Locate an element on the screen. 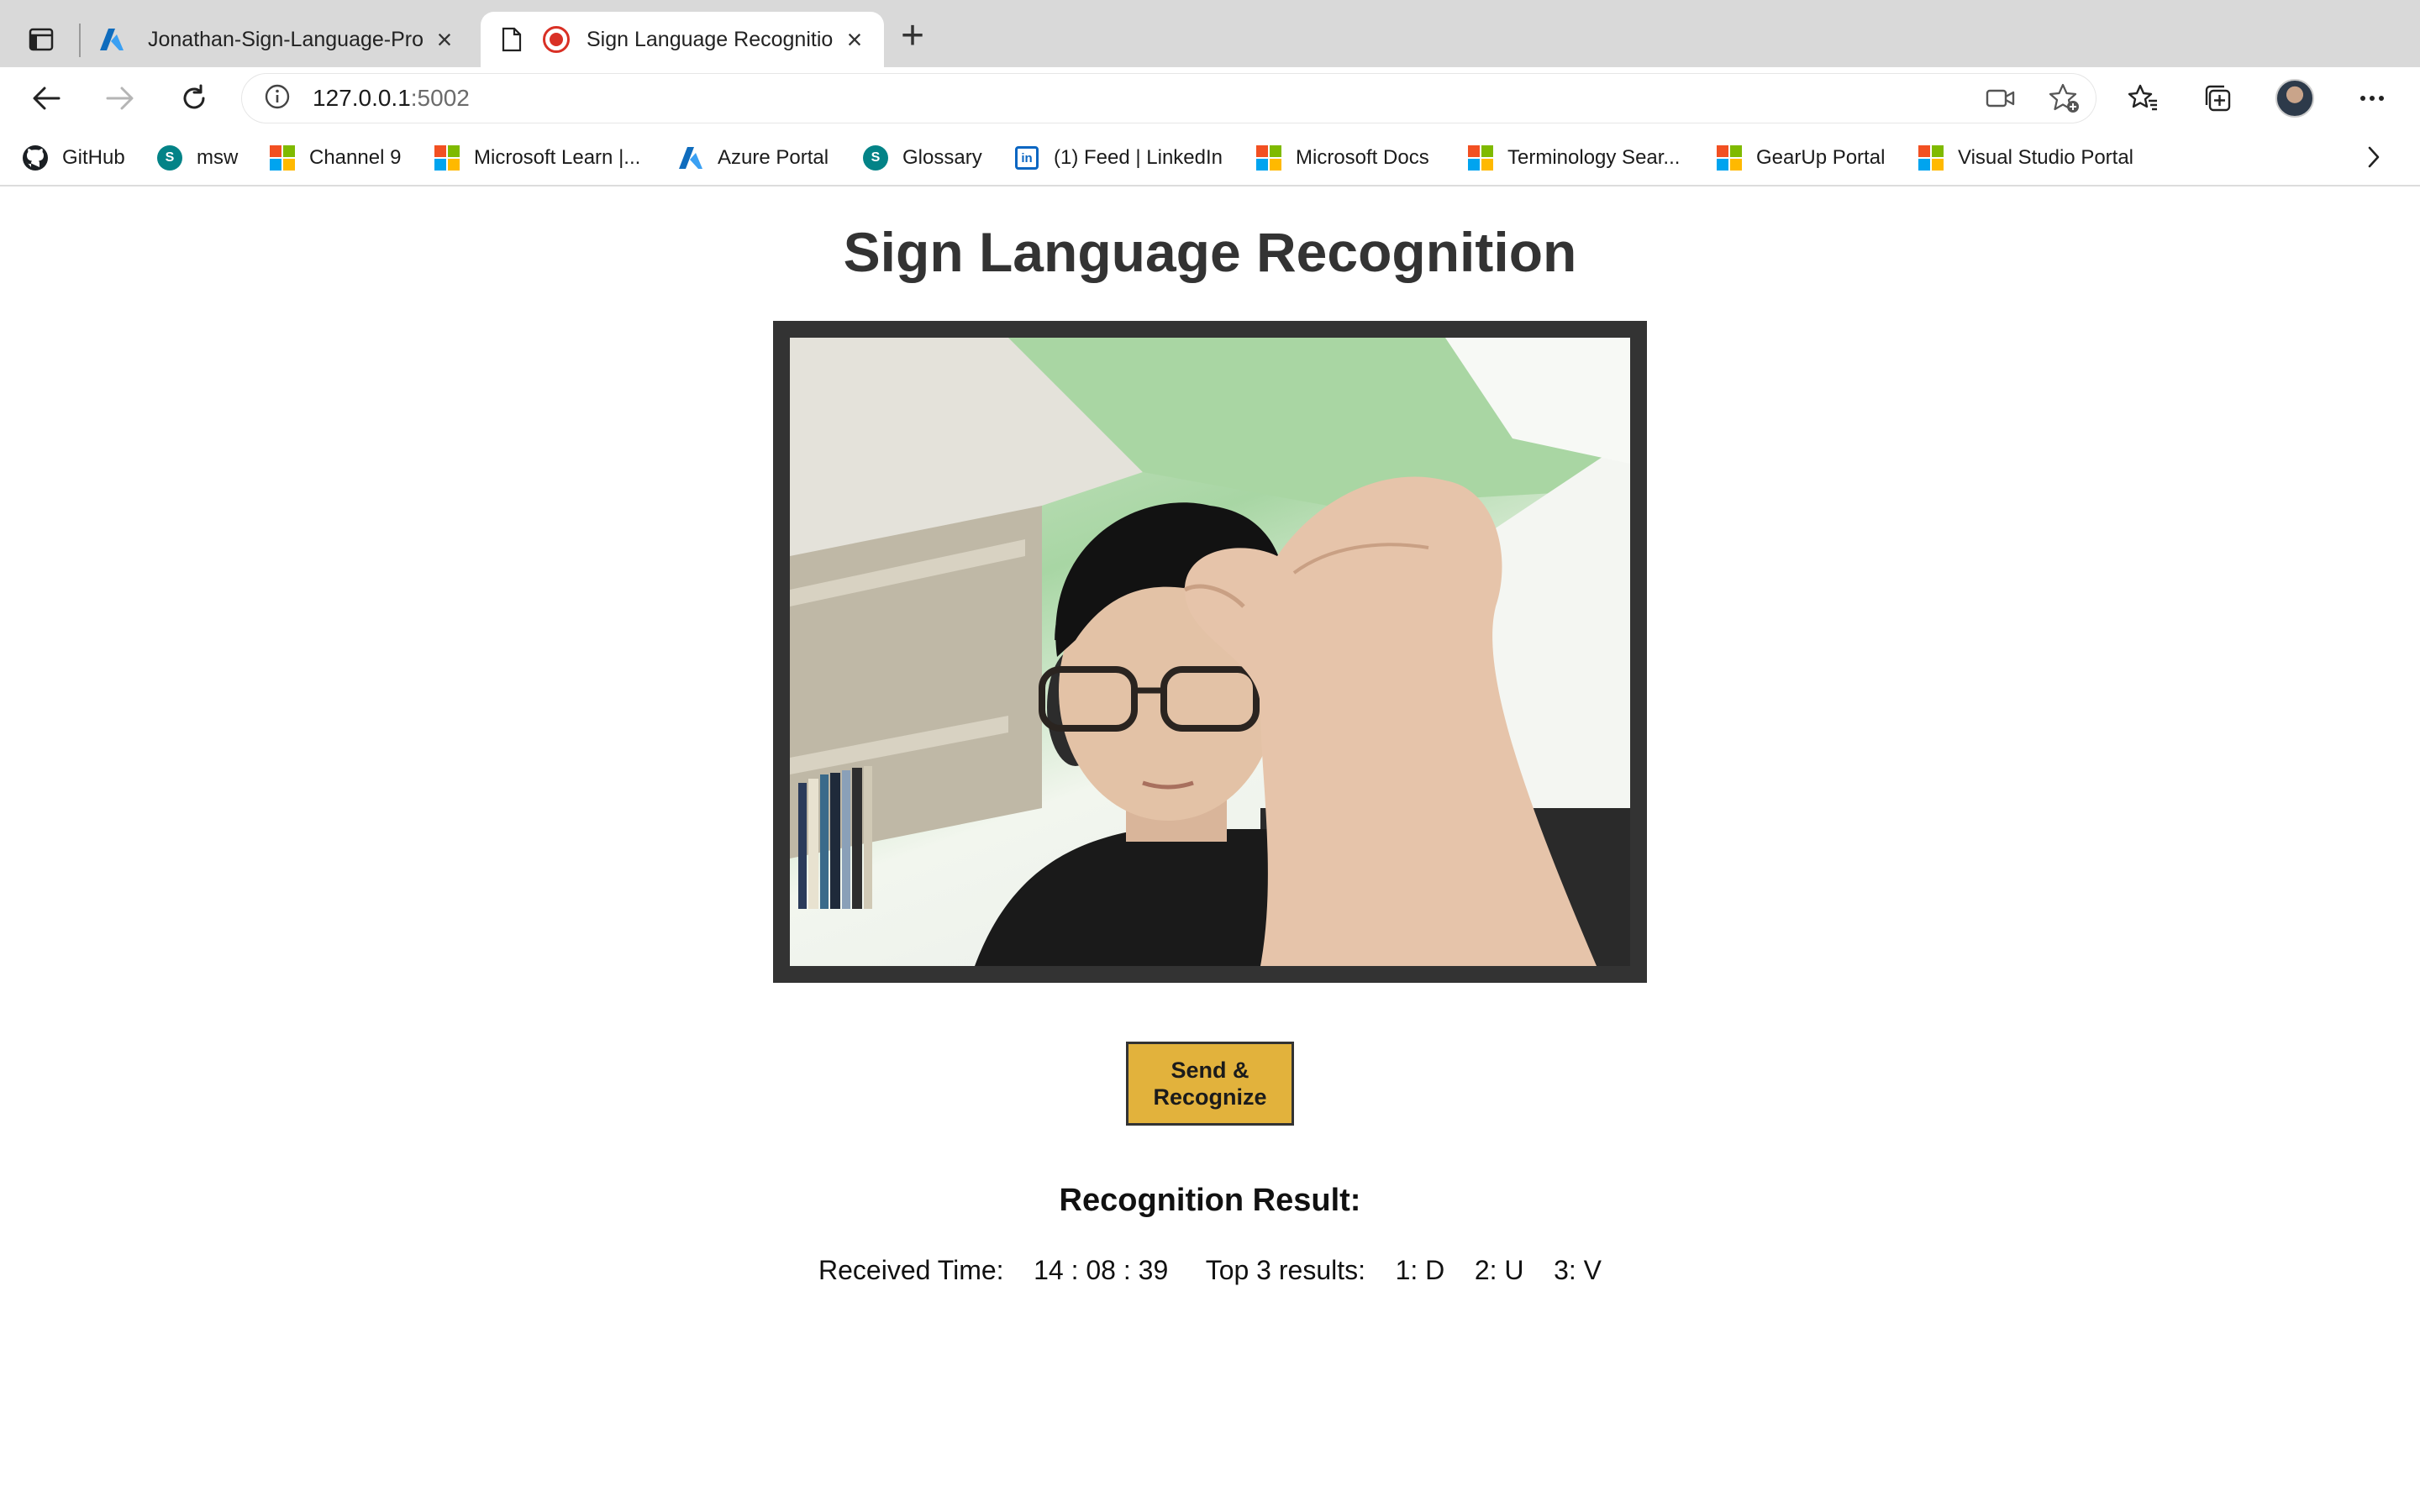 Image resolution: width=2420 pixels, height=1512 pixels. bookmark-msw: S msw is located at coordinates (197, 158).